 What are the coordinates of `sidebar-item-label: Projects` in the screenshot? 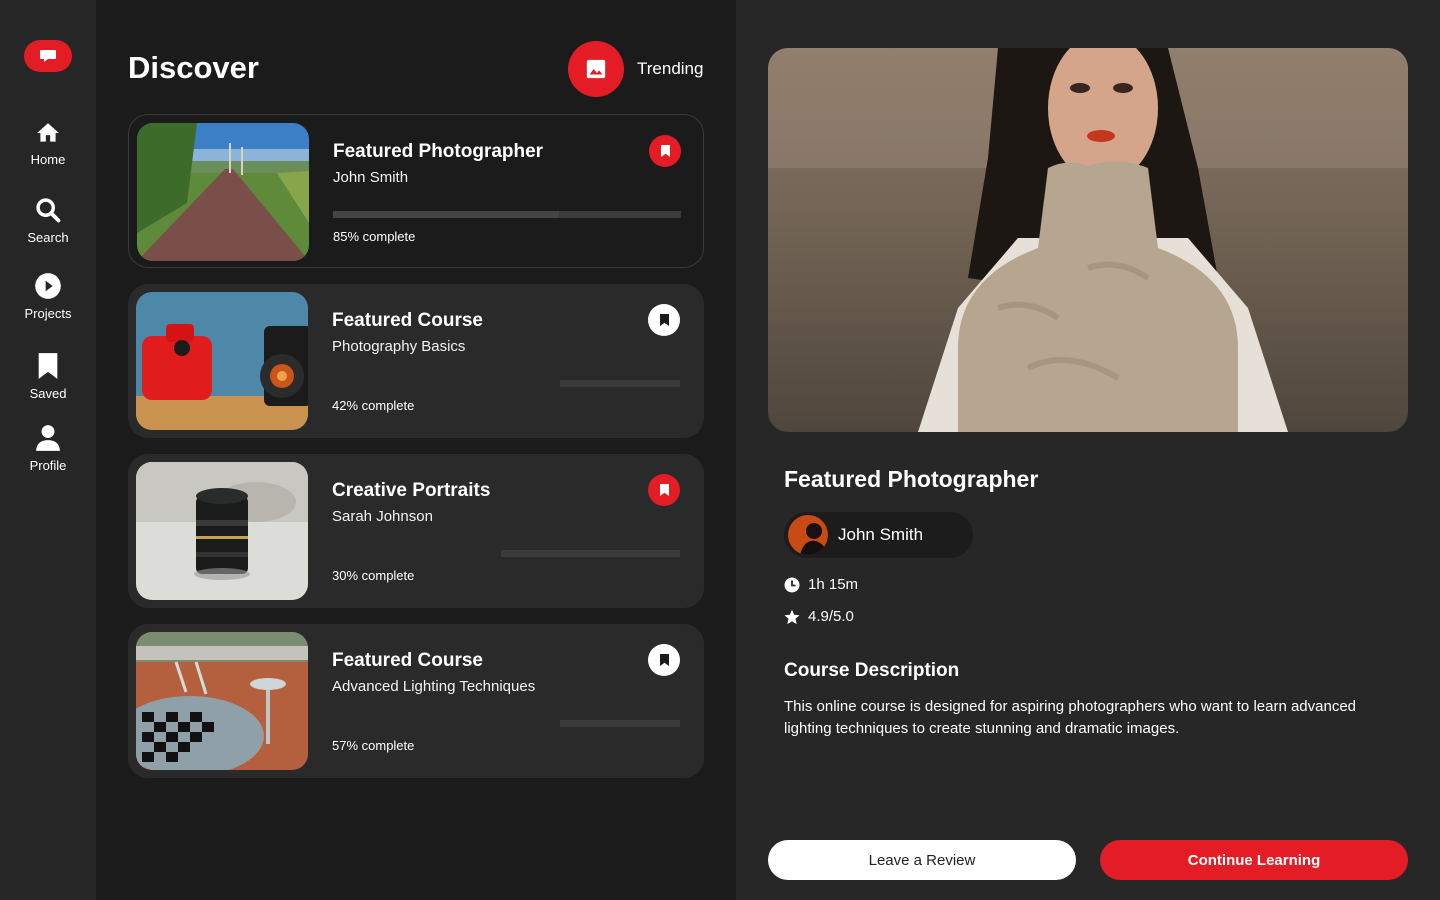 It's located at (48, 313).